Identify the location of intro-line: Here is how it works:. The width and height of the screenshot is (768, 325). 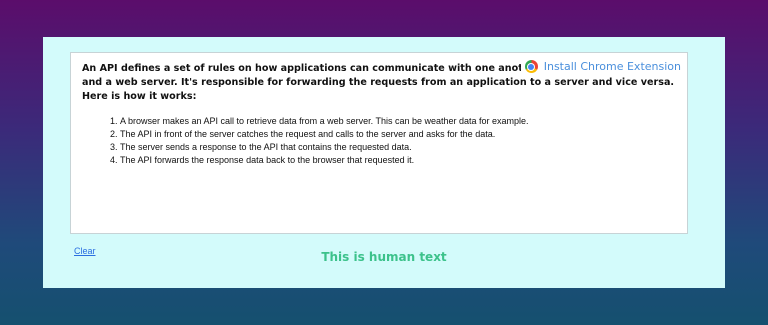
(139, 96).